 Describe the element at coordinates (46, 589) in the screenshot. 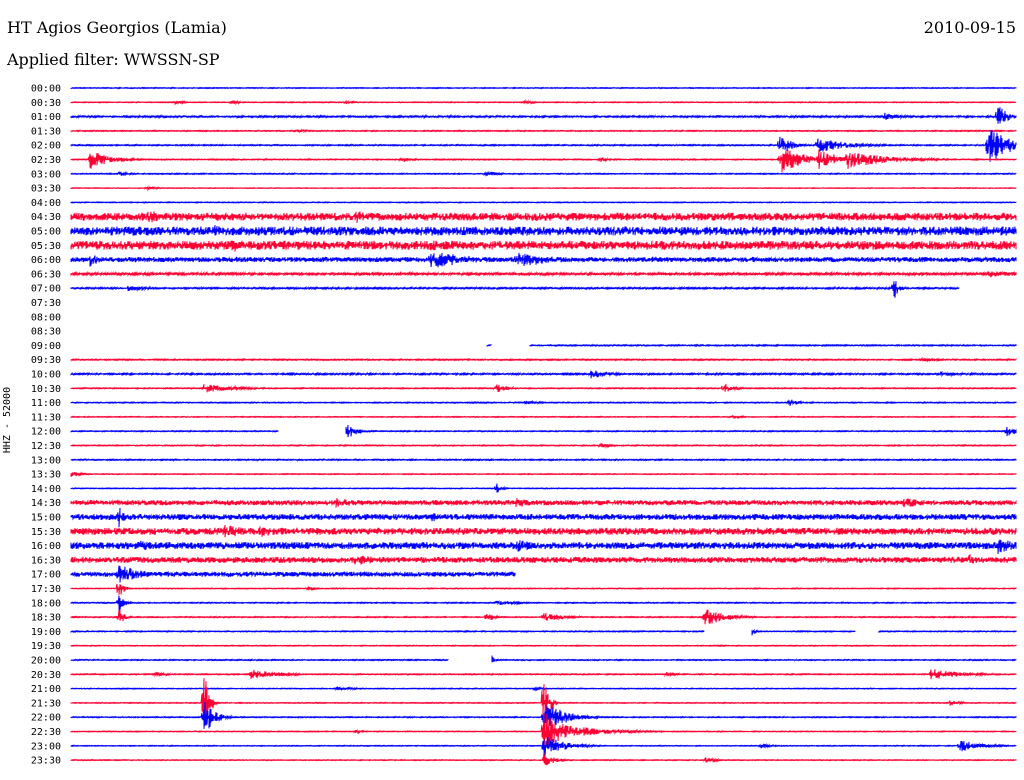

I see `time-label: 17:30` at that location.